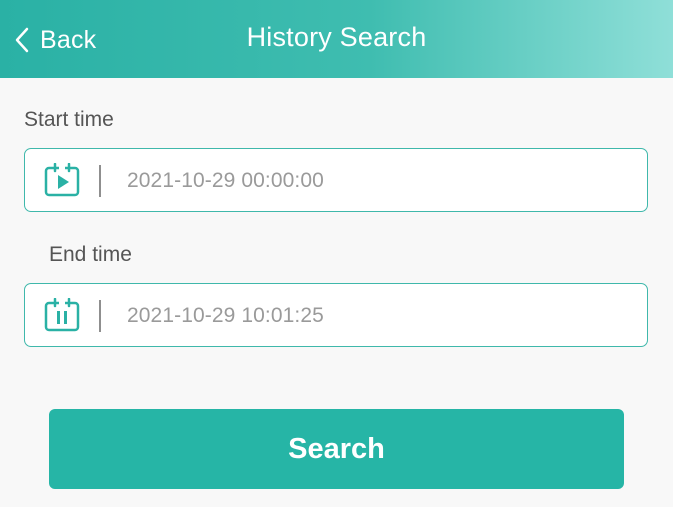 This screenshot has width=673, height=507. I want to click on calendar-pause-icon, so click(62, 314).